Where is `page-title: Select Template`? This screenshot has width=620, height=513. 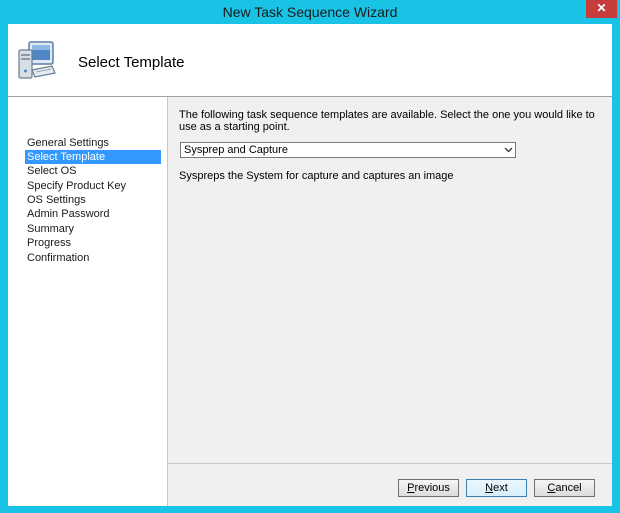
page-title: Select Template is located at coordinates (131, 62).